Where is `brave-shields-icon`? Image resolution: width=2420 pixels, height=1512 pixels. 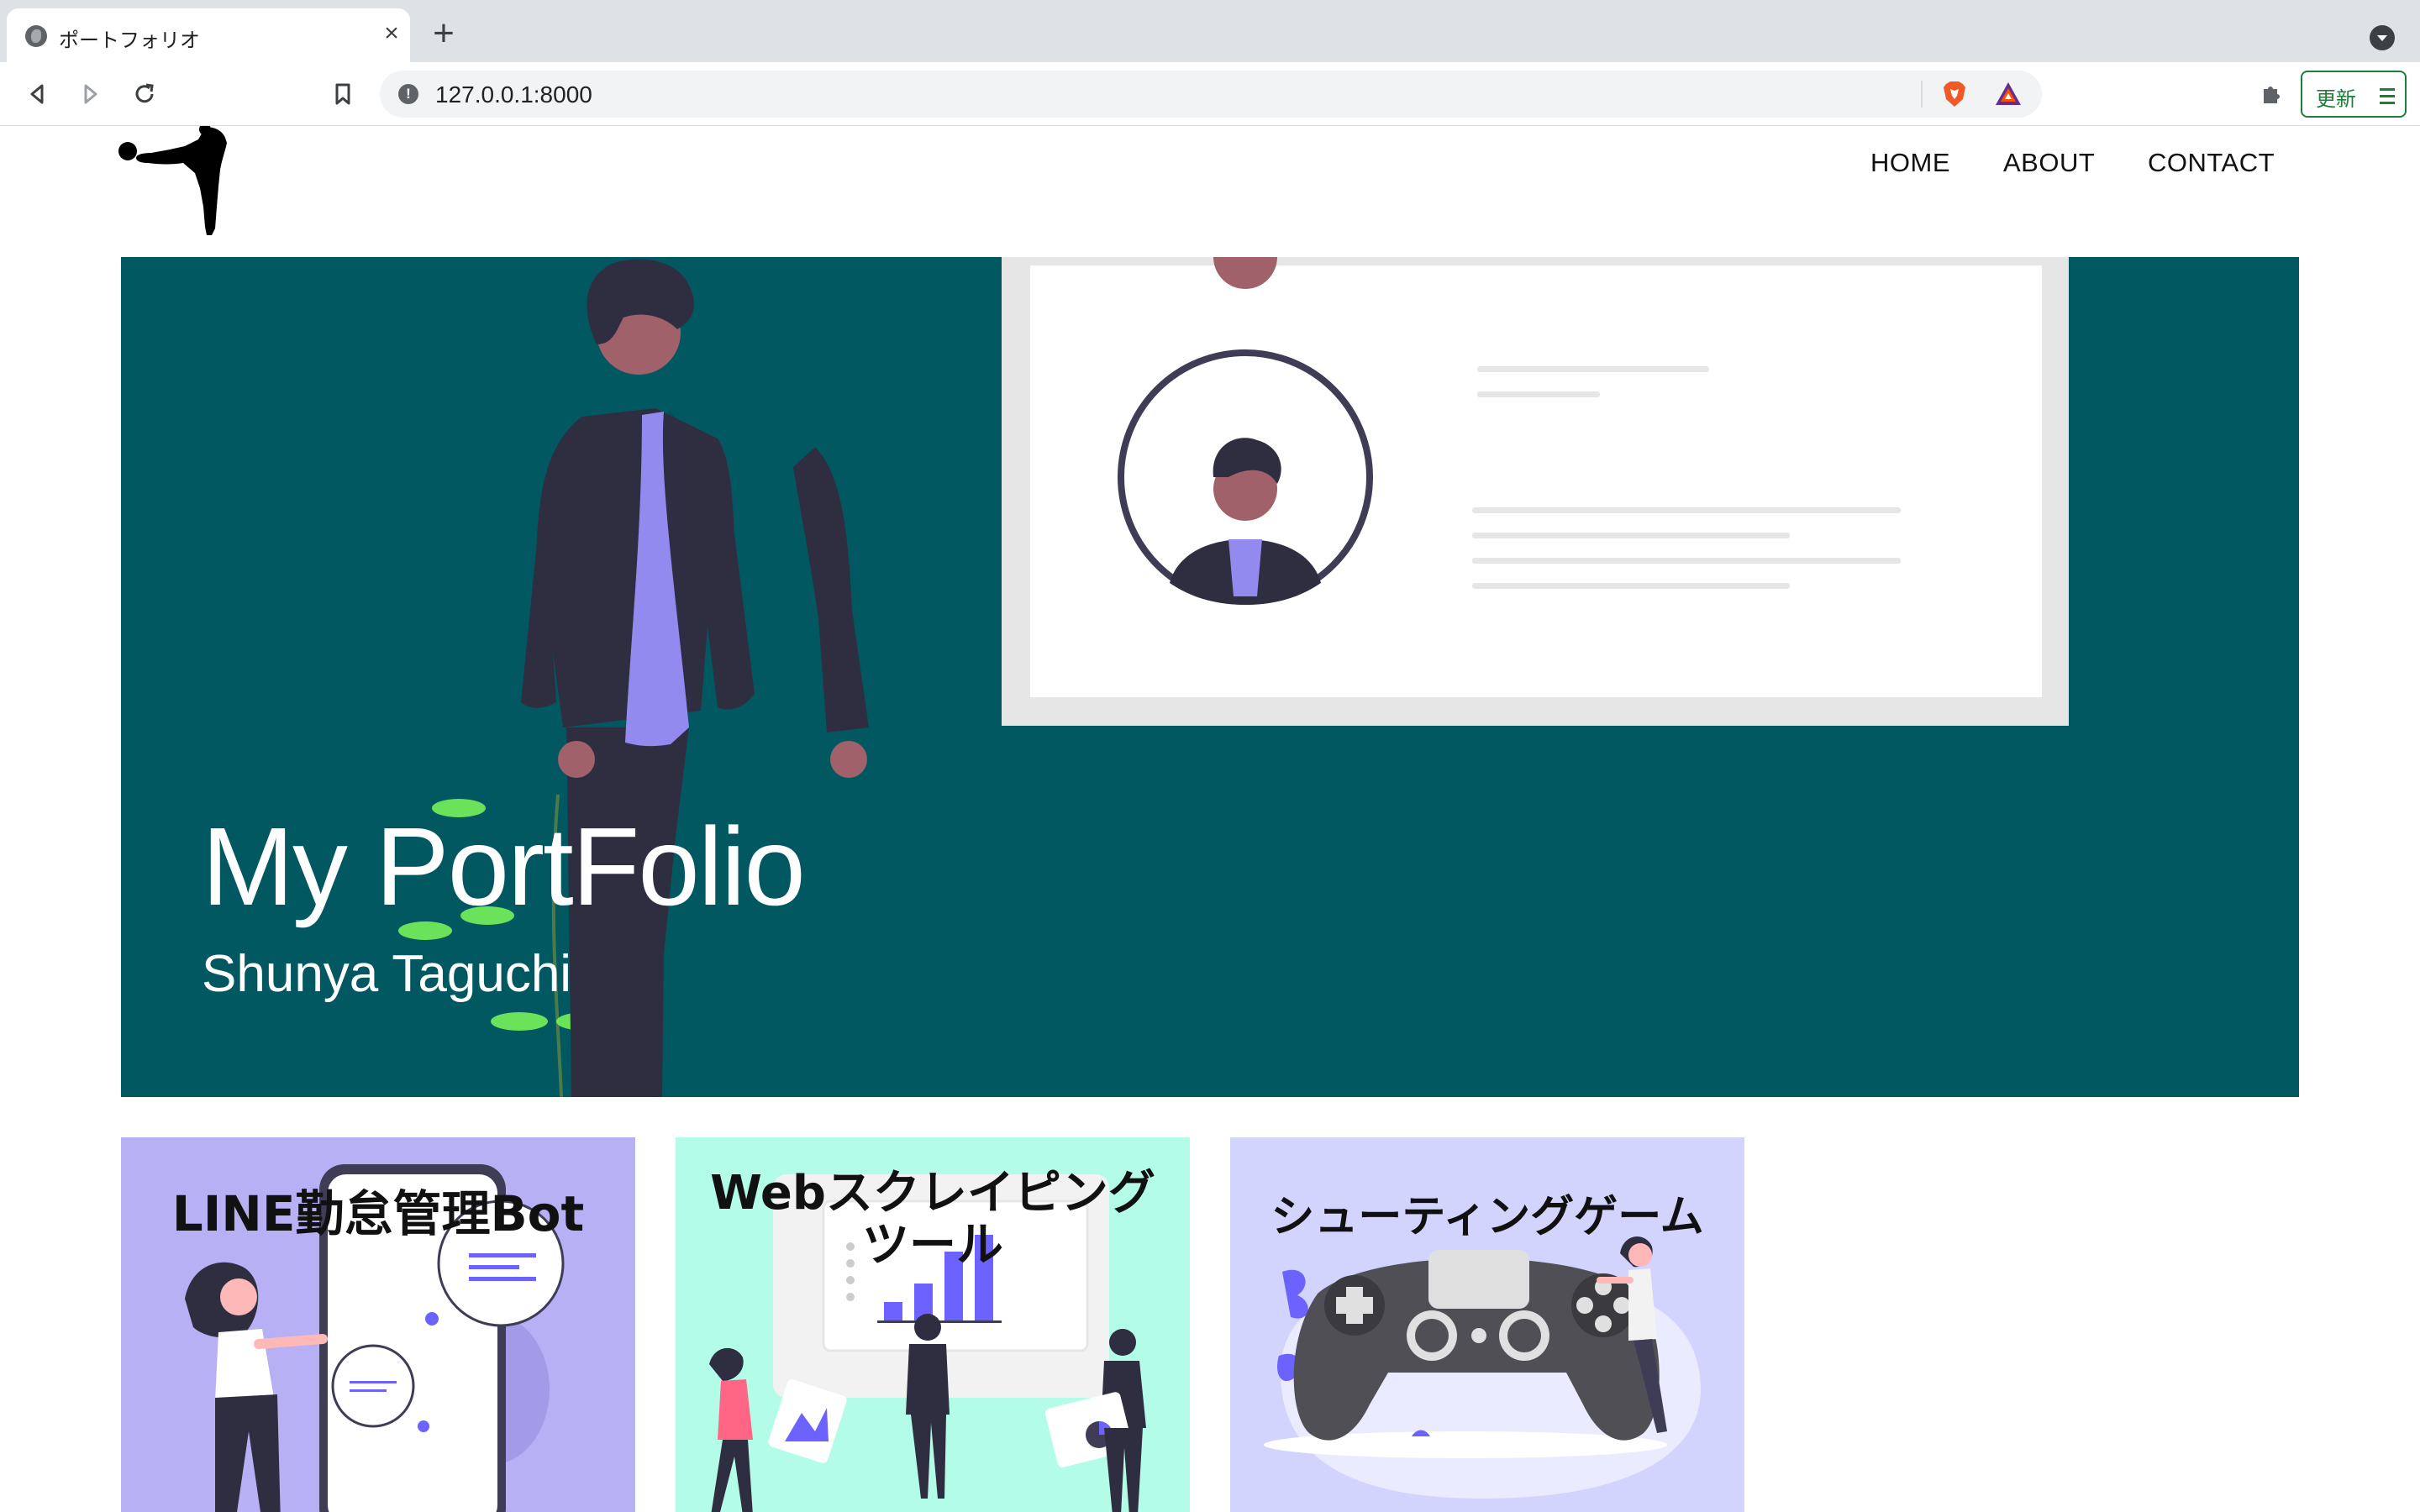
brave-shields-icon is located at coordinates (1954, 94).